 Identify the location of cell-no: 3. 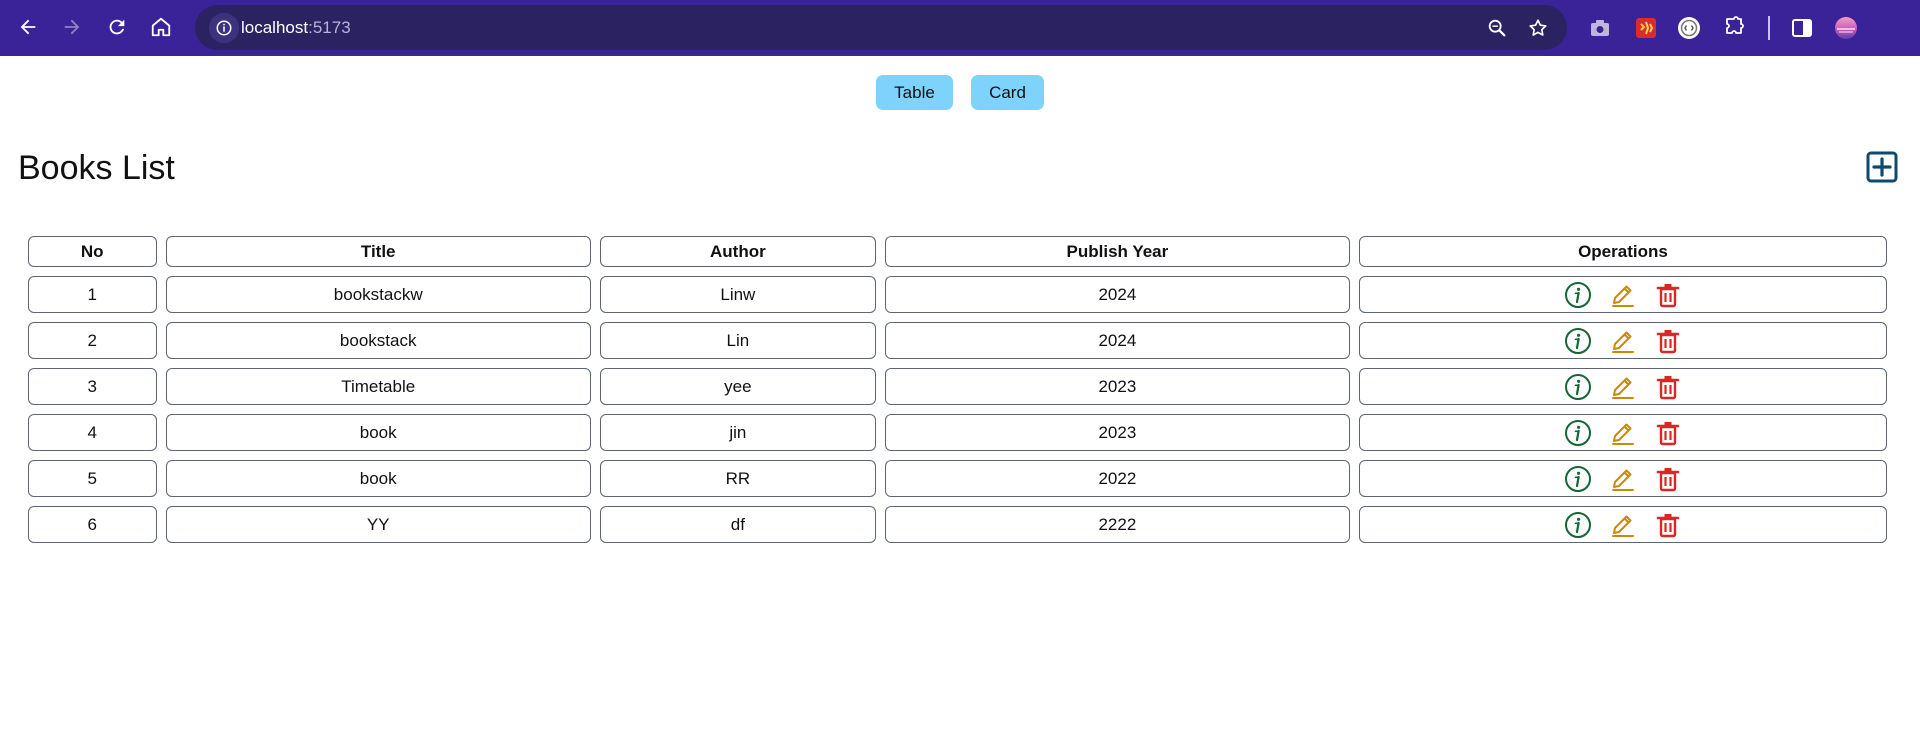
(92, 386).